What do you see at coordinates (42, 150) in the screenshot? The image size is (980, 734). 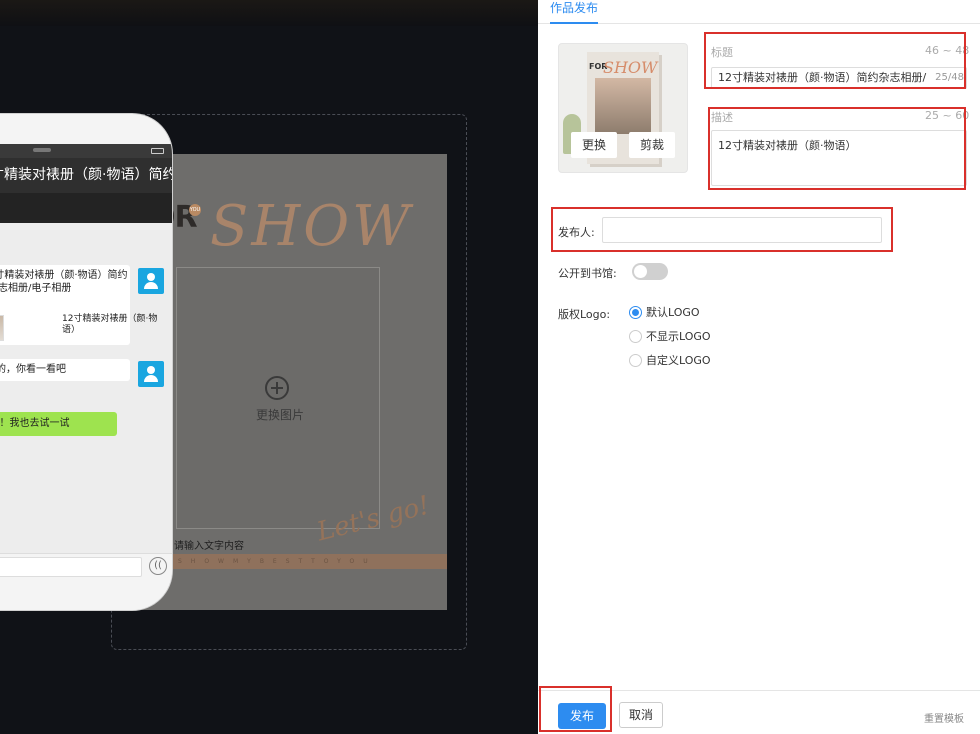 I see `speaker-icon` at bounding box center [42, 150].